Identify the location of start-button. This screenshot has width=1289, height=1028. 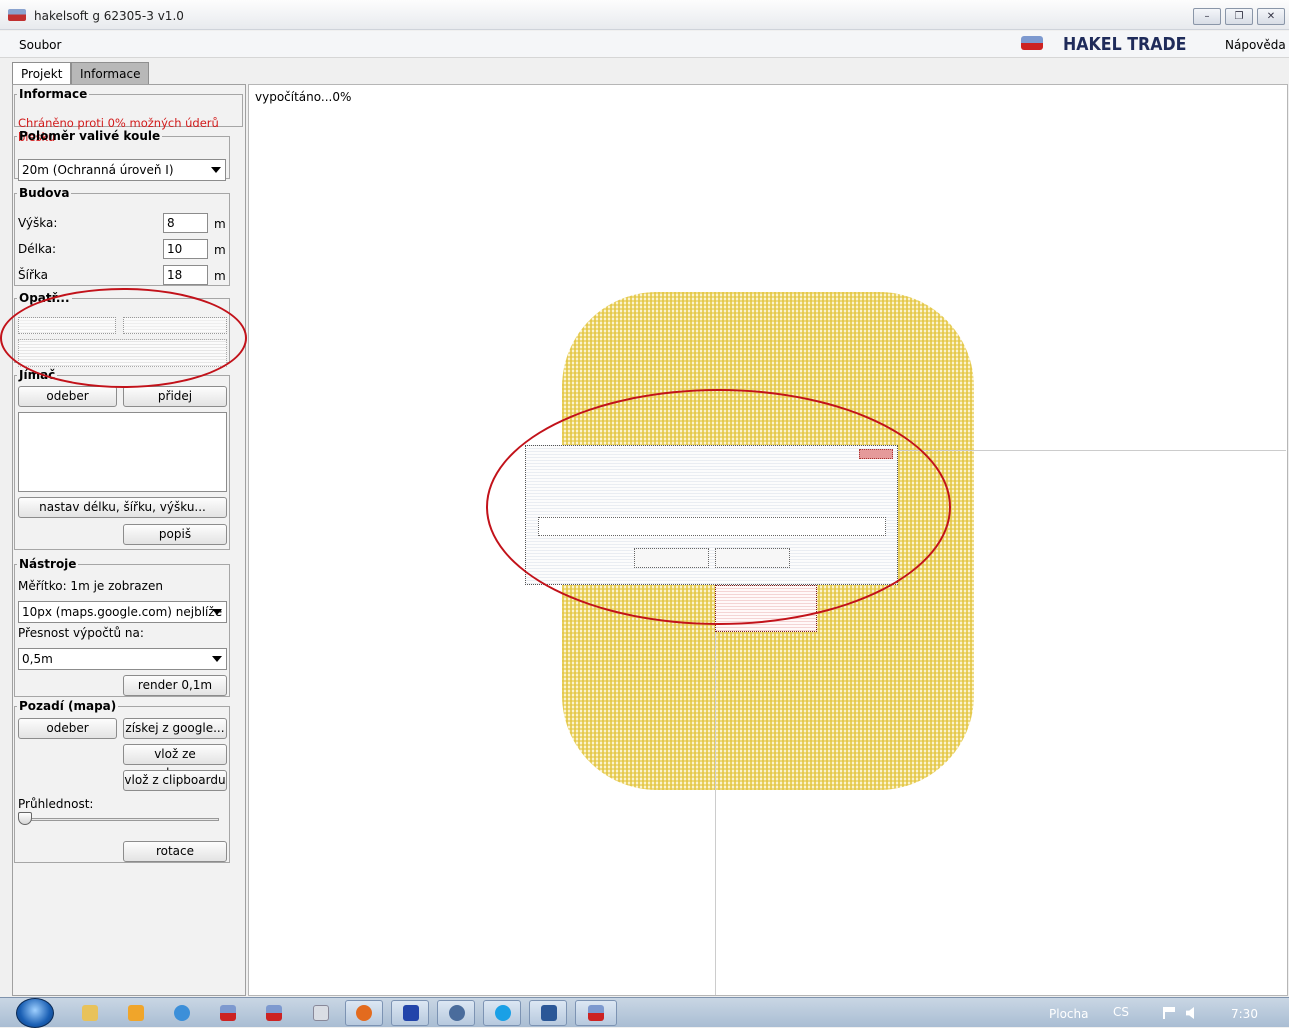
(35, 1013).